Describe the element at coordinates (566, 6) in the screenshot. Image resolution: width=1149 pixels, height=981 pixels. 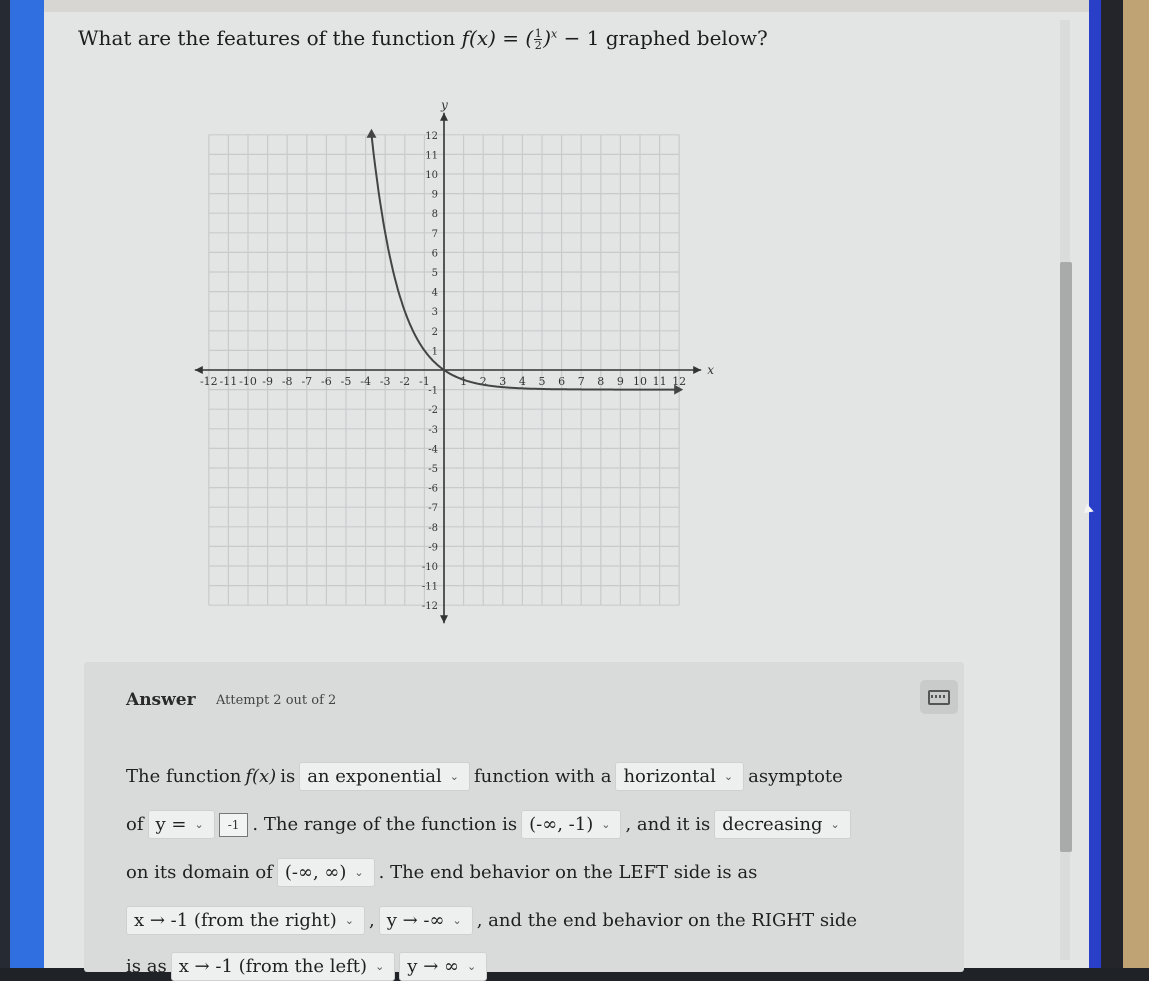
I see `top-strip` at that location.